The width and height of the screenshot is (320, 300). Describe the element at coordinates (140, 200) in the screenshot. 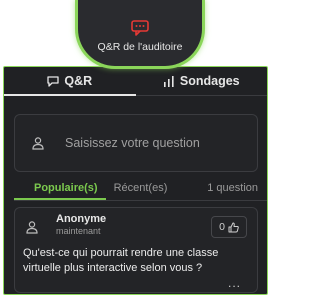

I see `divider` at that location.